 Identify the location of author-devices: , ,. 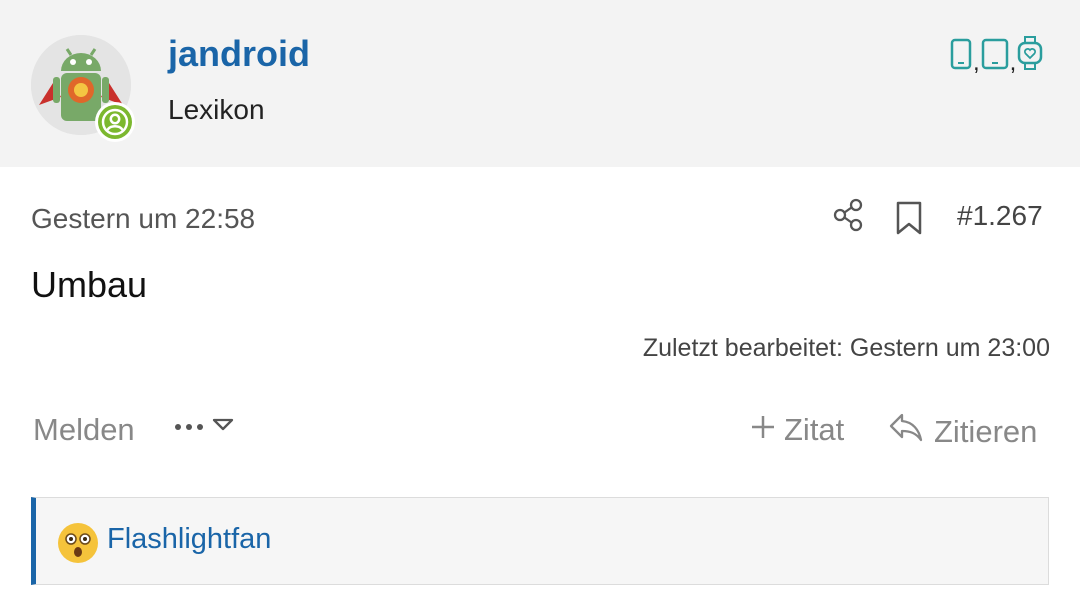
(996, 55).